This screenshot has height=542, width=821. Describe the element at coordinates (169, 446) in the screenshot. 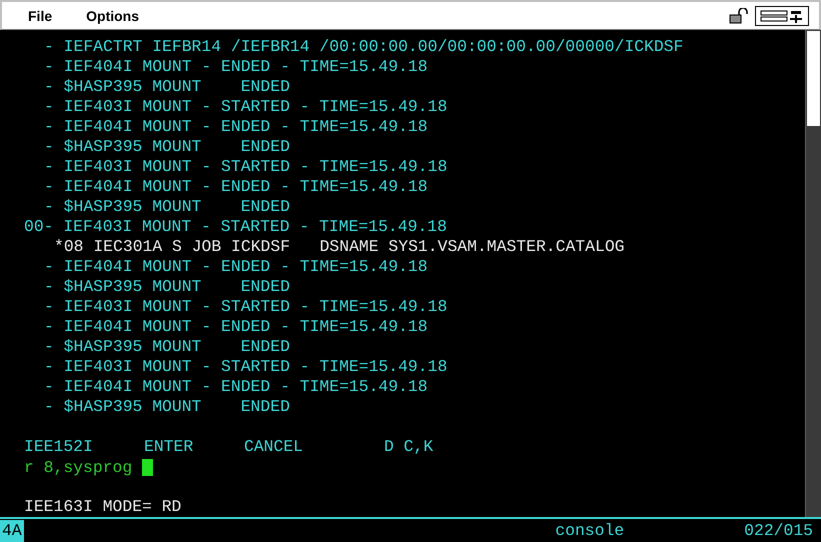

I see `pf-key-label: ENTER` at that location.